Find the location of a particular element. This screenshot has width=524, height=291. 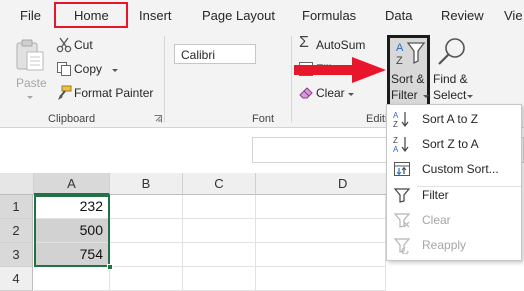

clear-button: Clear is located at coordinates (326, 93).